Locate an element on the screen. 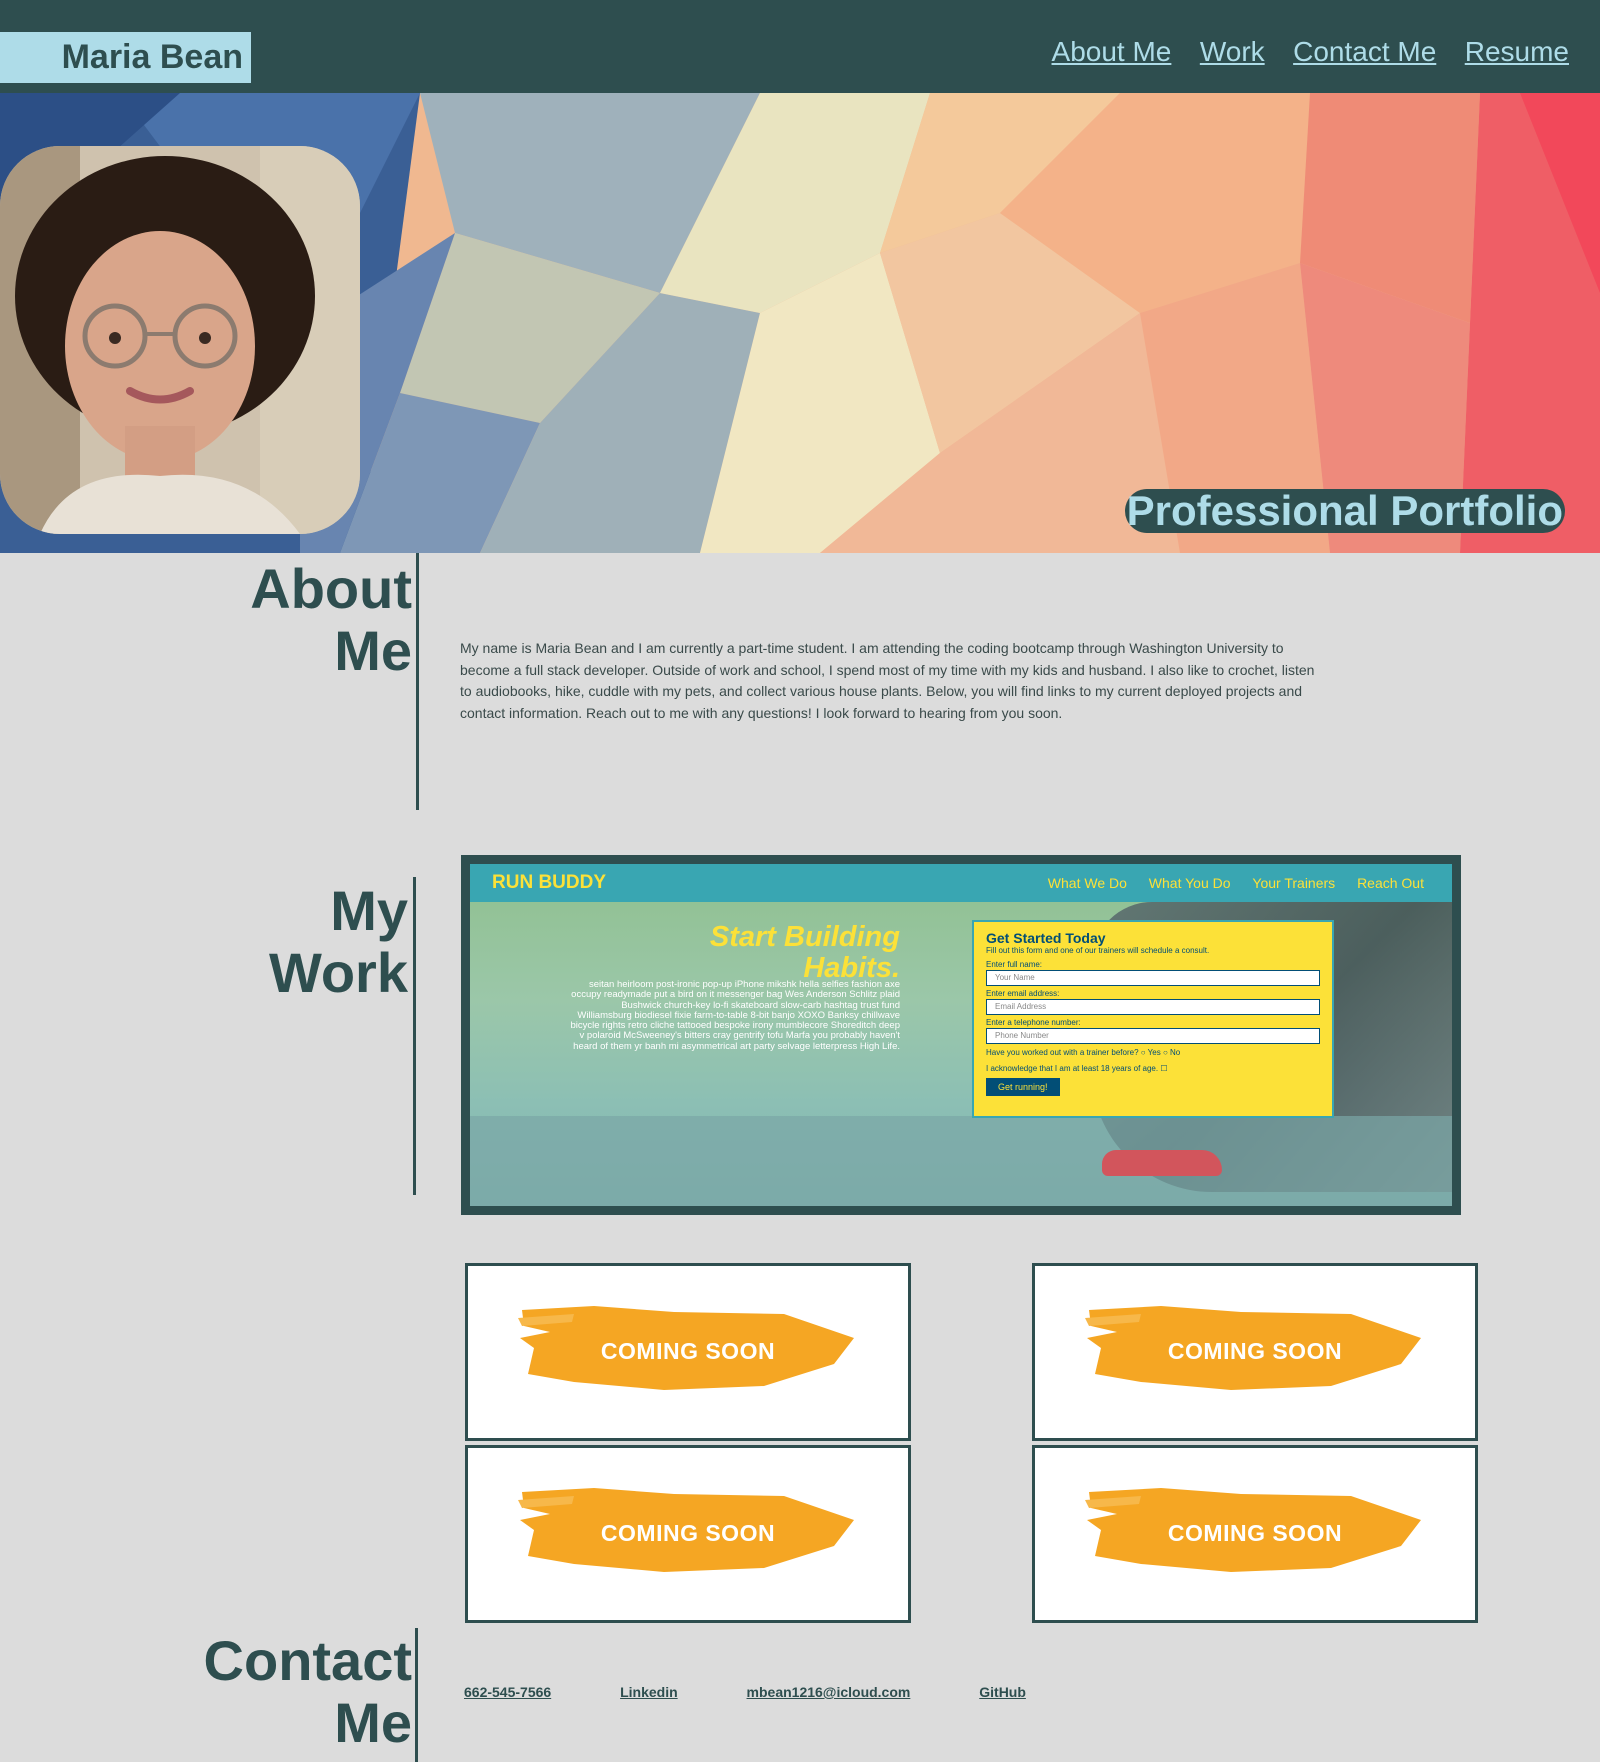 Image resolution: width=1600 pixels, height=1762 pixels. runbuddy-logo: RUN BUDDY is located at coordinates (549, 882).